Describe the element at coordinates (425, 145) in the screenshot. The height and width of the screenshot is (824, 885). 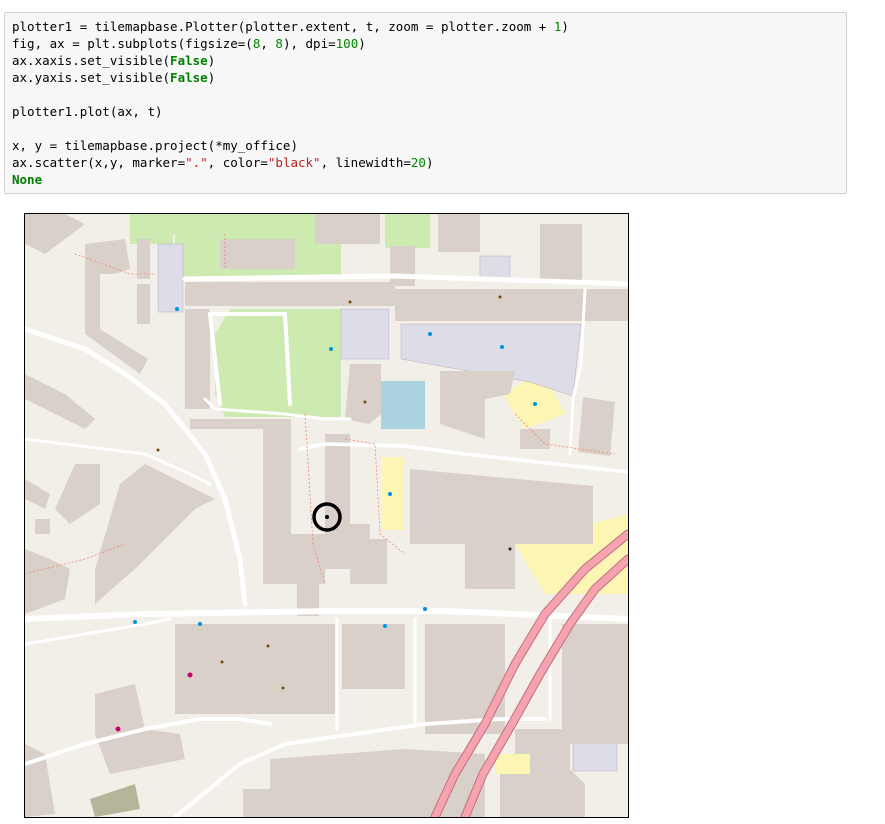
I see `code-line: x, y = tilemapbase.project(*my_office)` at that location.